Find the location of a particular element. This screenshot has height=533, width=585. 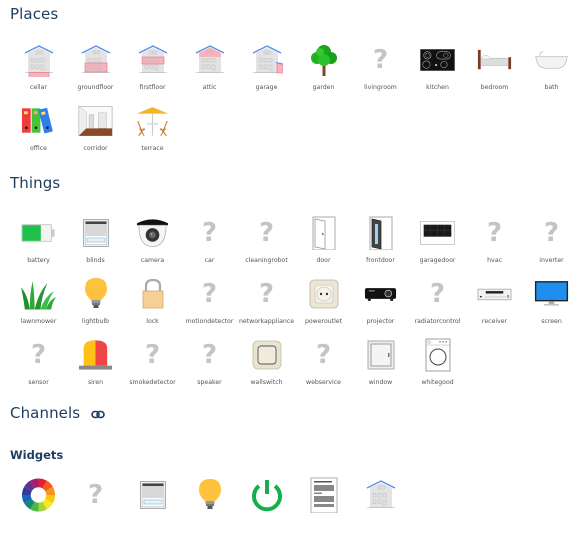

widgets-tile-blinds is located at coordinates (152, 505).